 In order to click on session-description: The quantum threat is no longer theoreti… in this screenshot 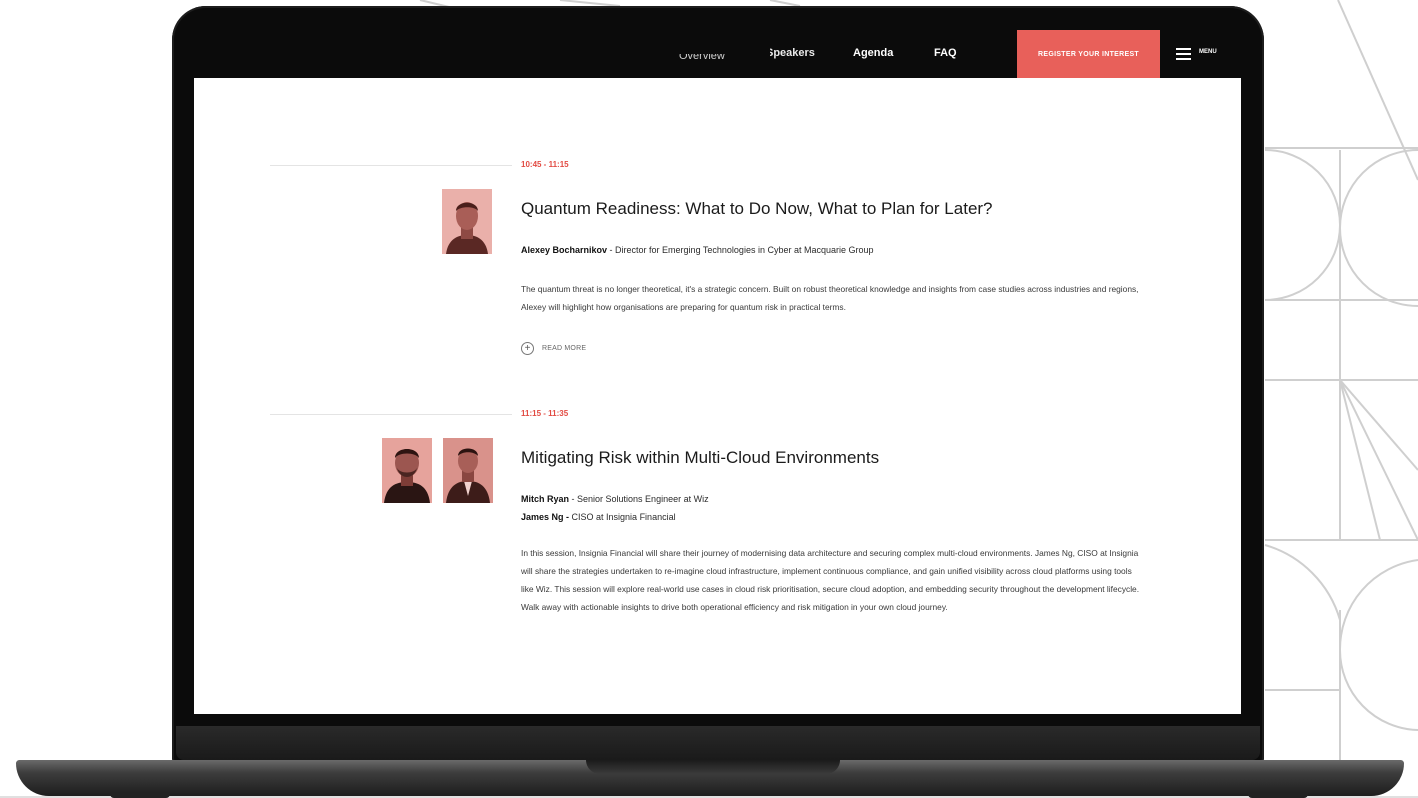, I will do `click(830, 298)`.